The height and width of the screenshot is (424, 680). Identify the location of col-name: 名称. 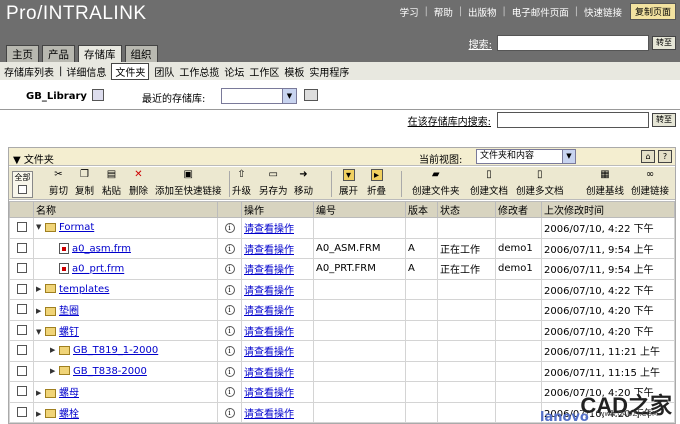
(125, 209).